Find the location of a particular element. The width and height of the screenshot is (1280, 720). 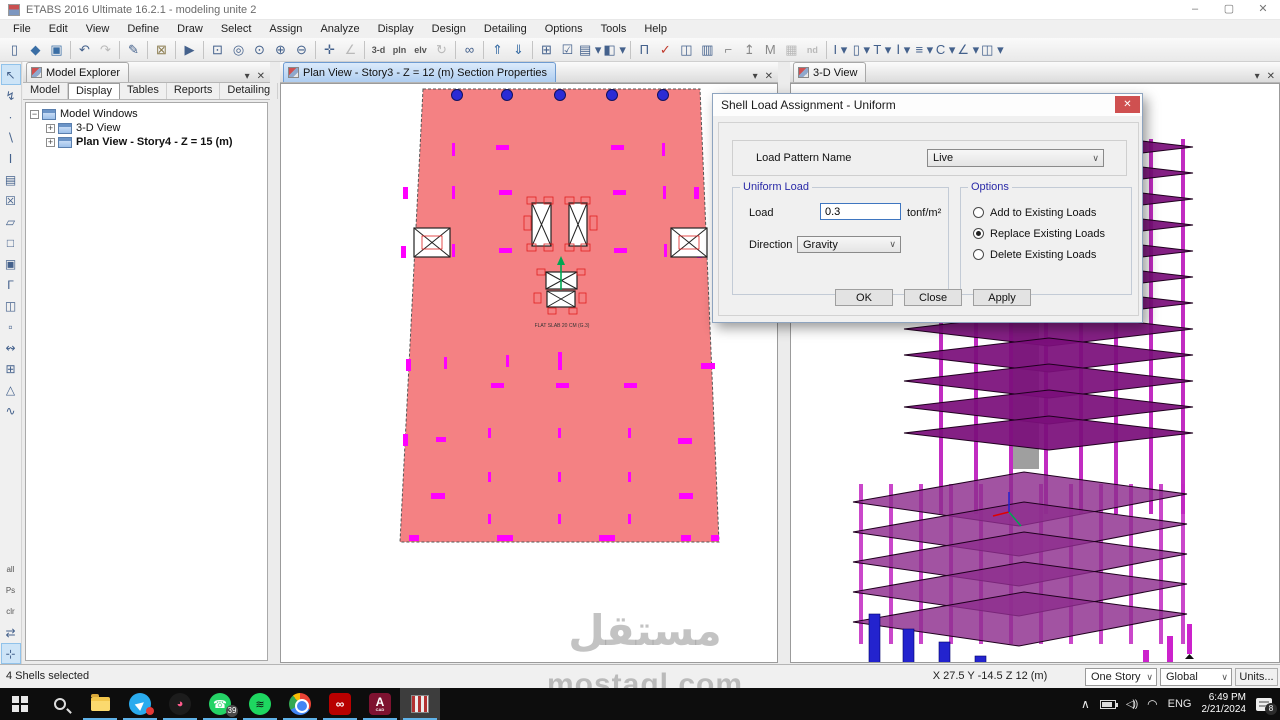

tree-item: + Plan View - Story4 - Z = 15 (m) is located at coordinates (146, 142).